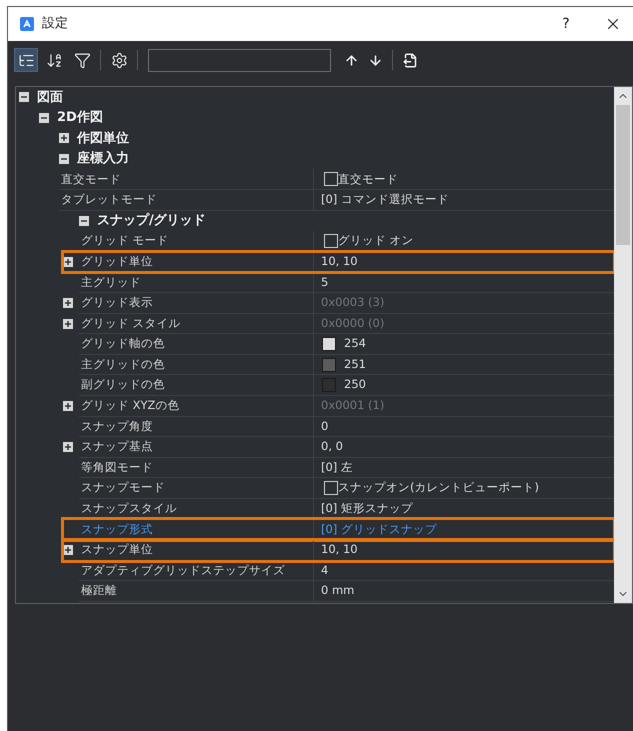 This screenshot has height=731, width=633. Describe the element at coordinates (366, 509) in the screenshot. I see `property-value: [0] 矩形スナップ` at that location.